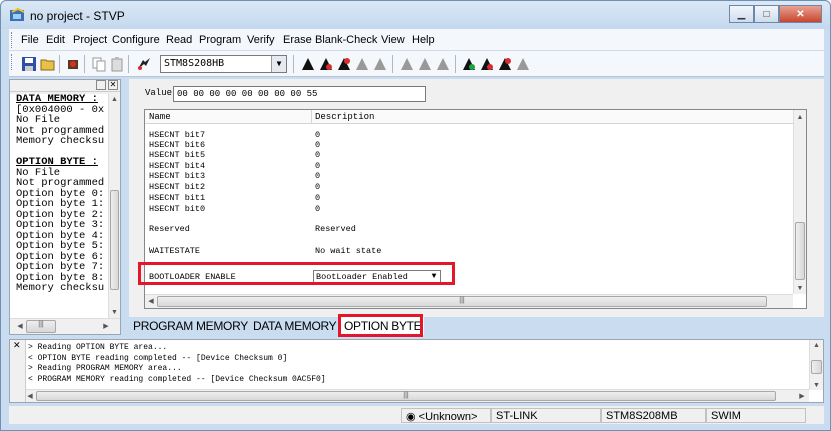 This screenshot has width=831, height=431. I want to click on menu-edit: Edit, so click(55, 40).